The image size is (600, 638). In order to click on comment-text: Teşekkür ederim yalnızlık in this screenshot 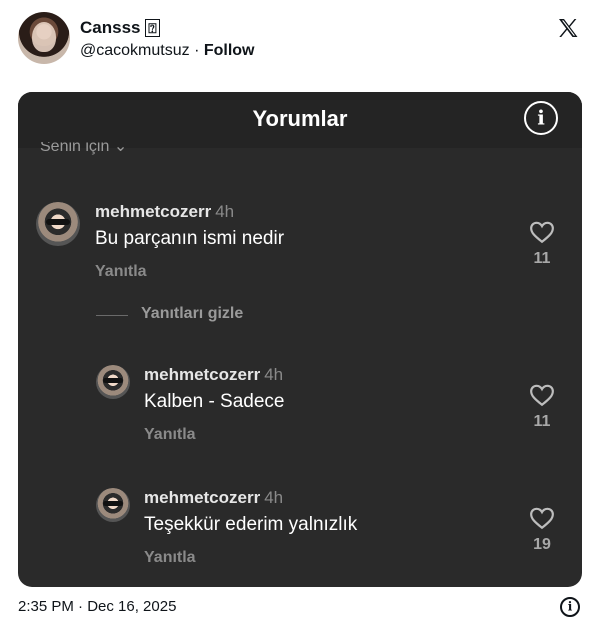, I will do `click(251, 524)`.